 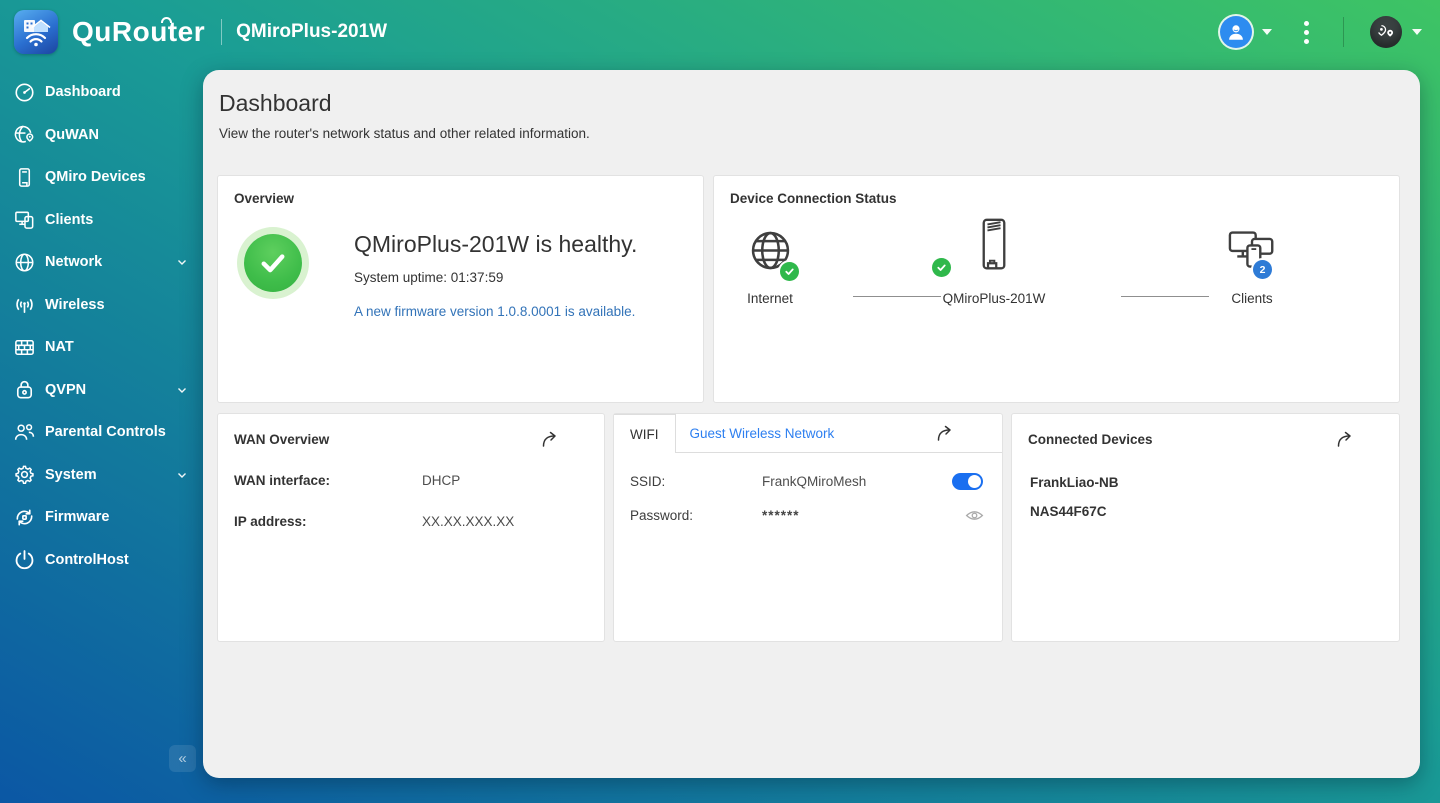 I want to click on show-password-eye-icon, so click(x=974, y=515).